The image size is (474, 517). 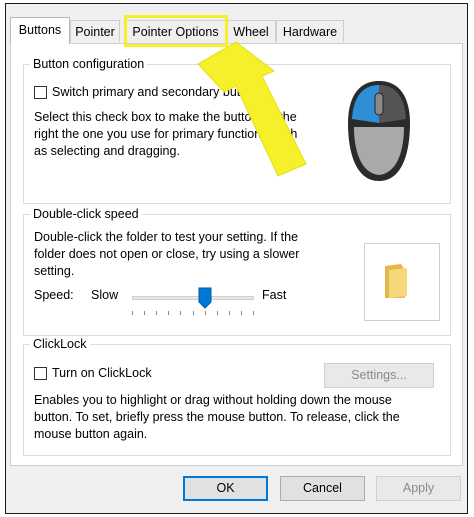 What do you see at coordinates (60, 344) in the screenshot?
I see `clicklock-title: ClickLock` at bounding box center [60, 344].